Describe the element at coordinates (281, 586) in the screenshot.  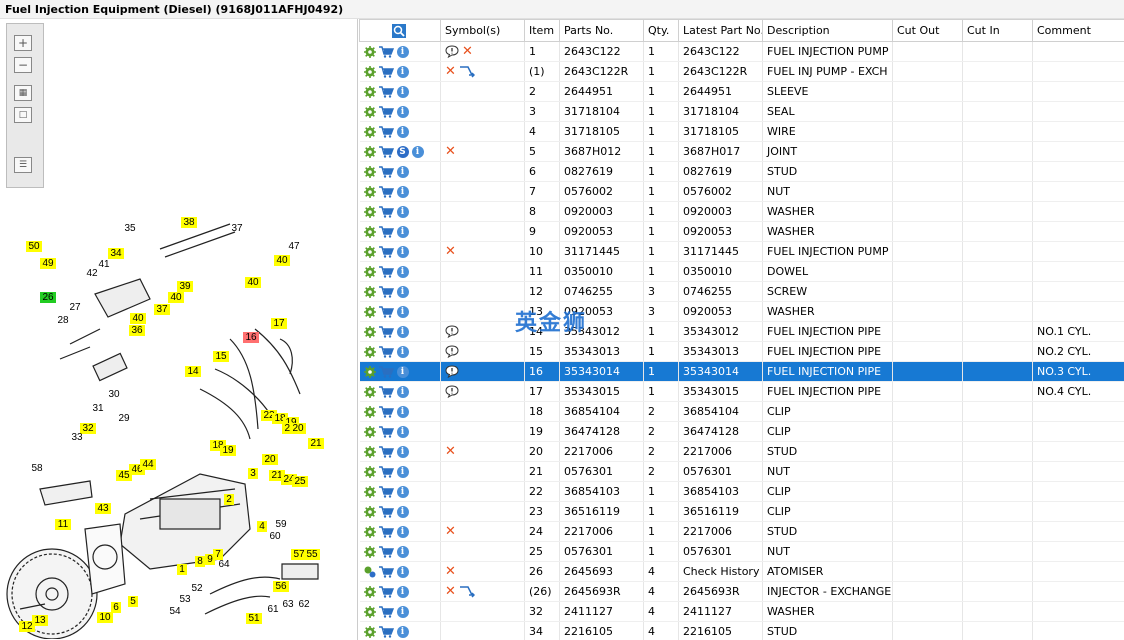
I see `callout-56: 56` at that location.